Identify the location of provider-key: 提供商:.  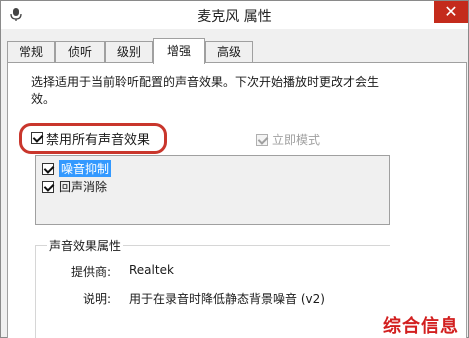
(90, 272).